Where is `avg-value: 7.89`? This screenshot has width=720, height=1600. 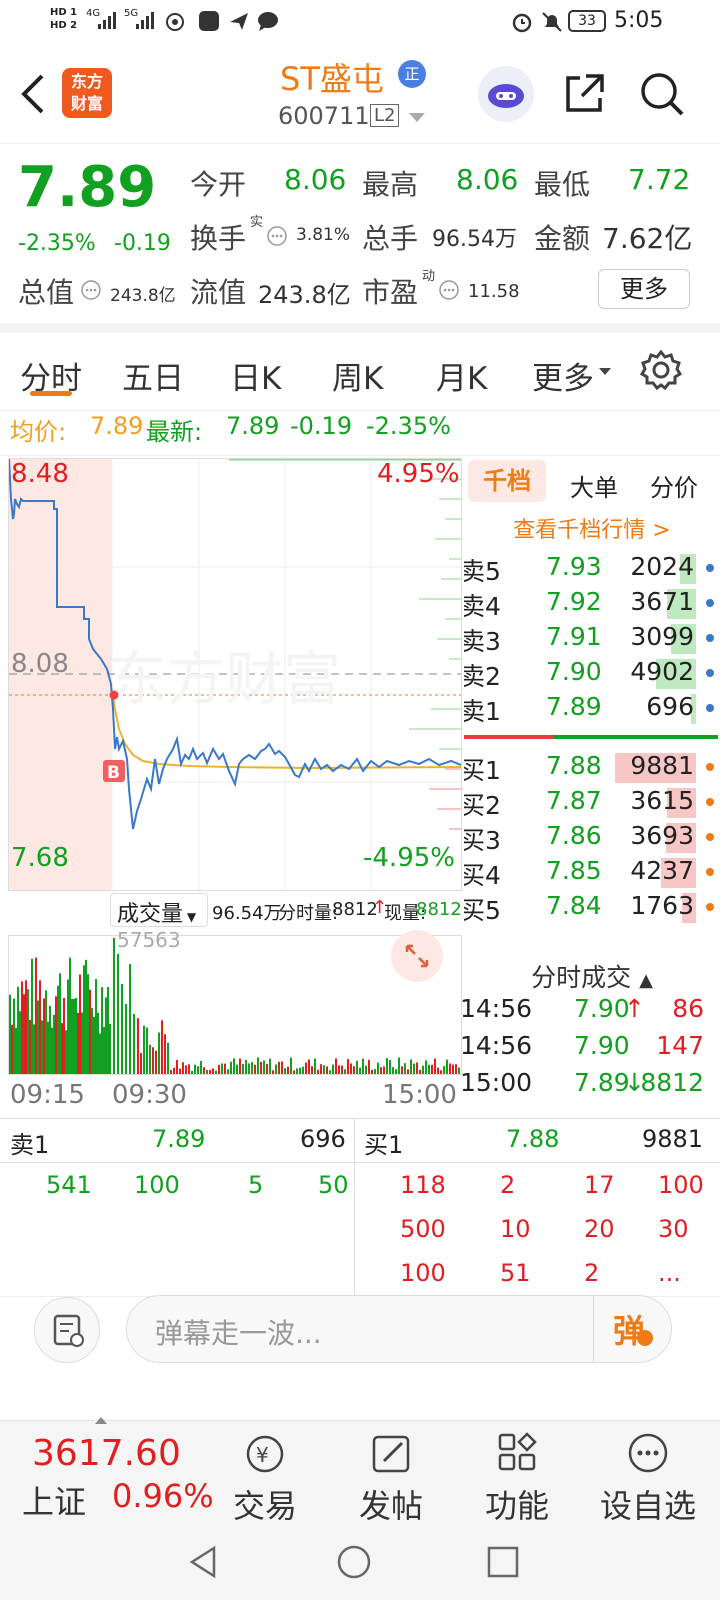
avg-value: 7.89 is located at coordinates (117, 426).